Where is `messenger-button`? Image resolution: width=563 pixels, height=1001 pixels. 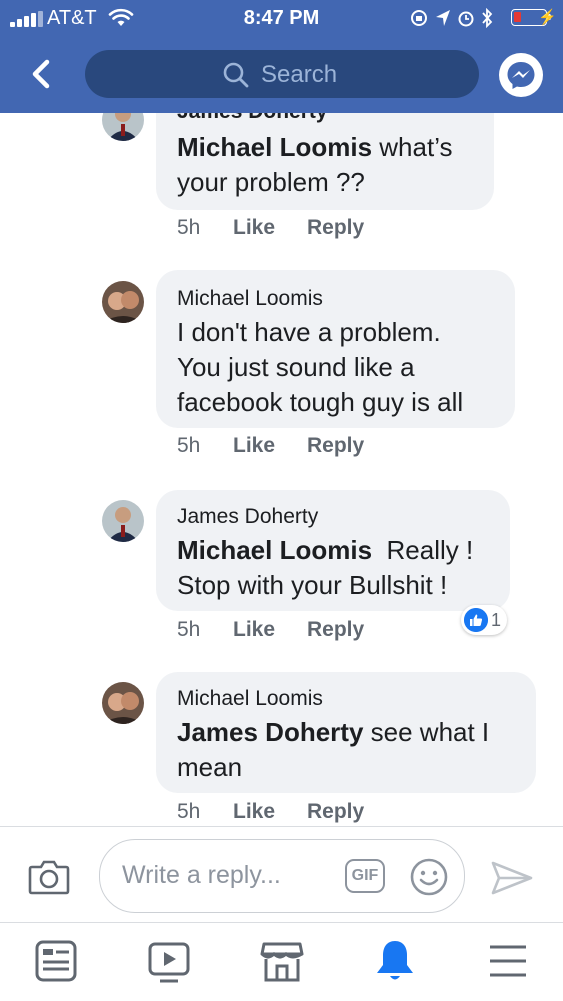
messenger-button is located at coordinates (521, 75).